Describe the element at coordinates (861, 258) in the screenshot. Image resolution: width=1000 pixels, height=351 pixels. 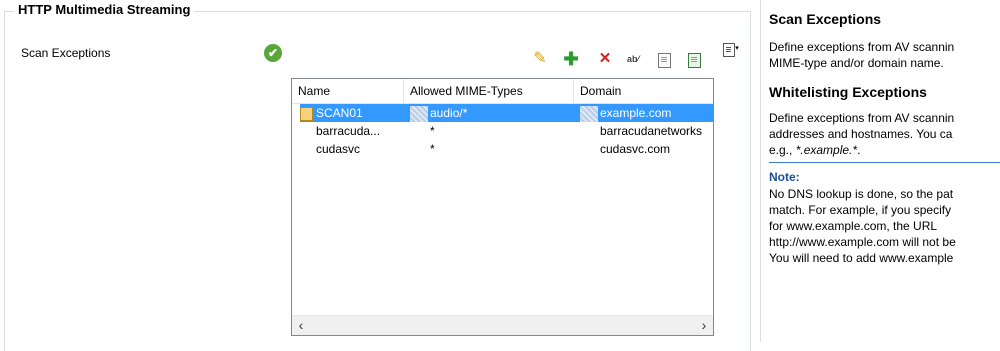
I see `note-line: You will need to add www.example` at that location.